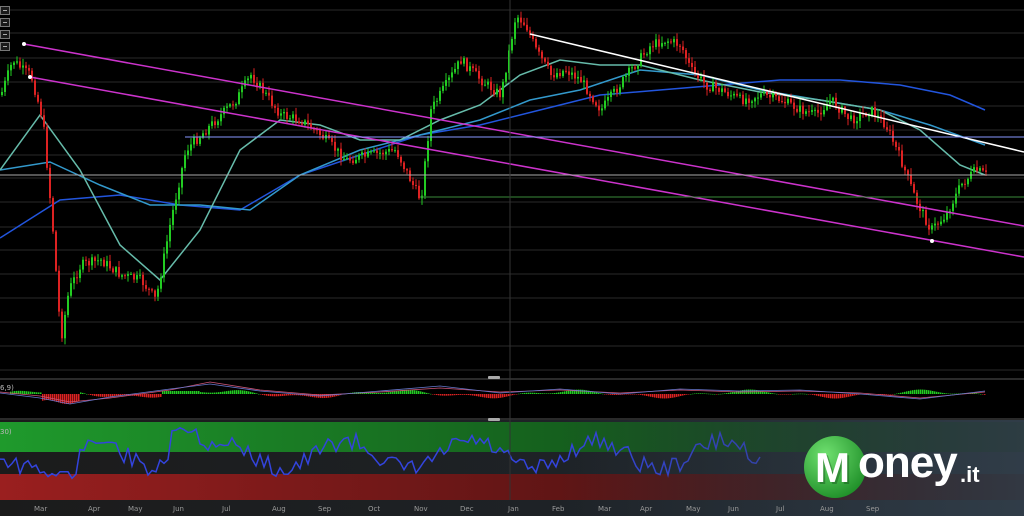 This screenshot has width=1024, height=516. Describe the element at coordinates (513, 509) in the screenshot. I see `x-axis-tick-label: Jan` at that location.